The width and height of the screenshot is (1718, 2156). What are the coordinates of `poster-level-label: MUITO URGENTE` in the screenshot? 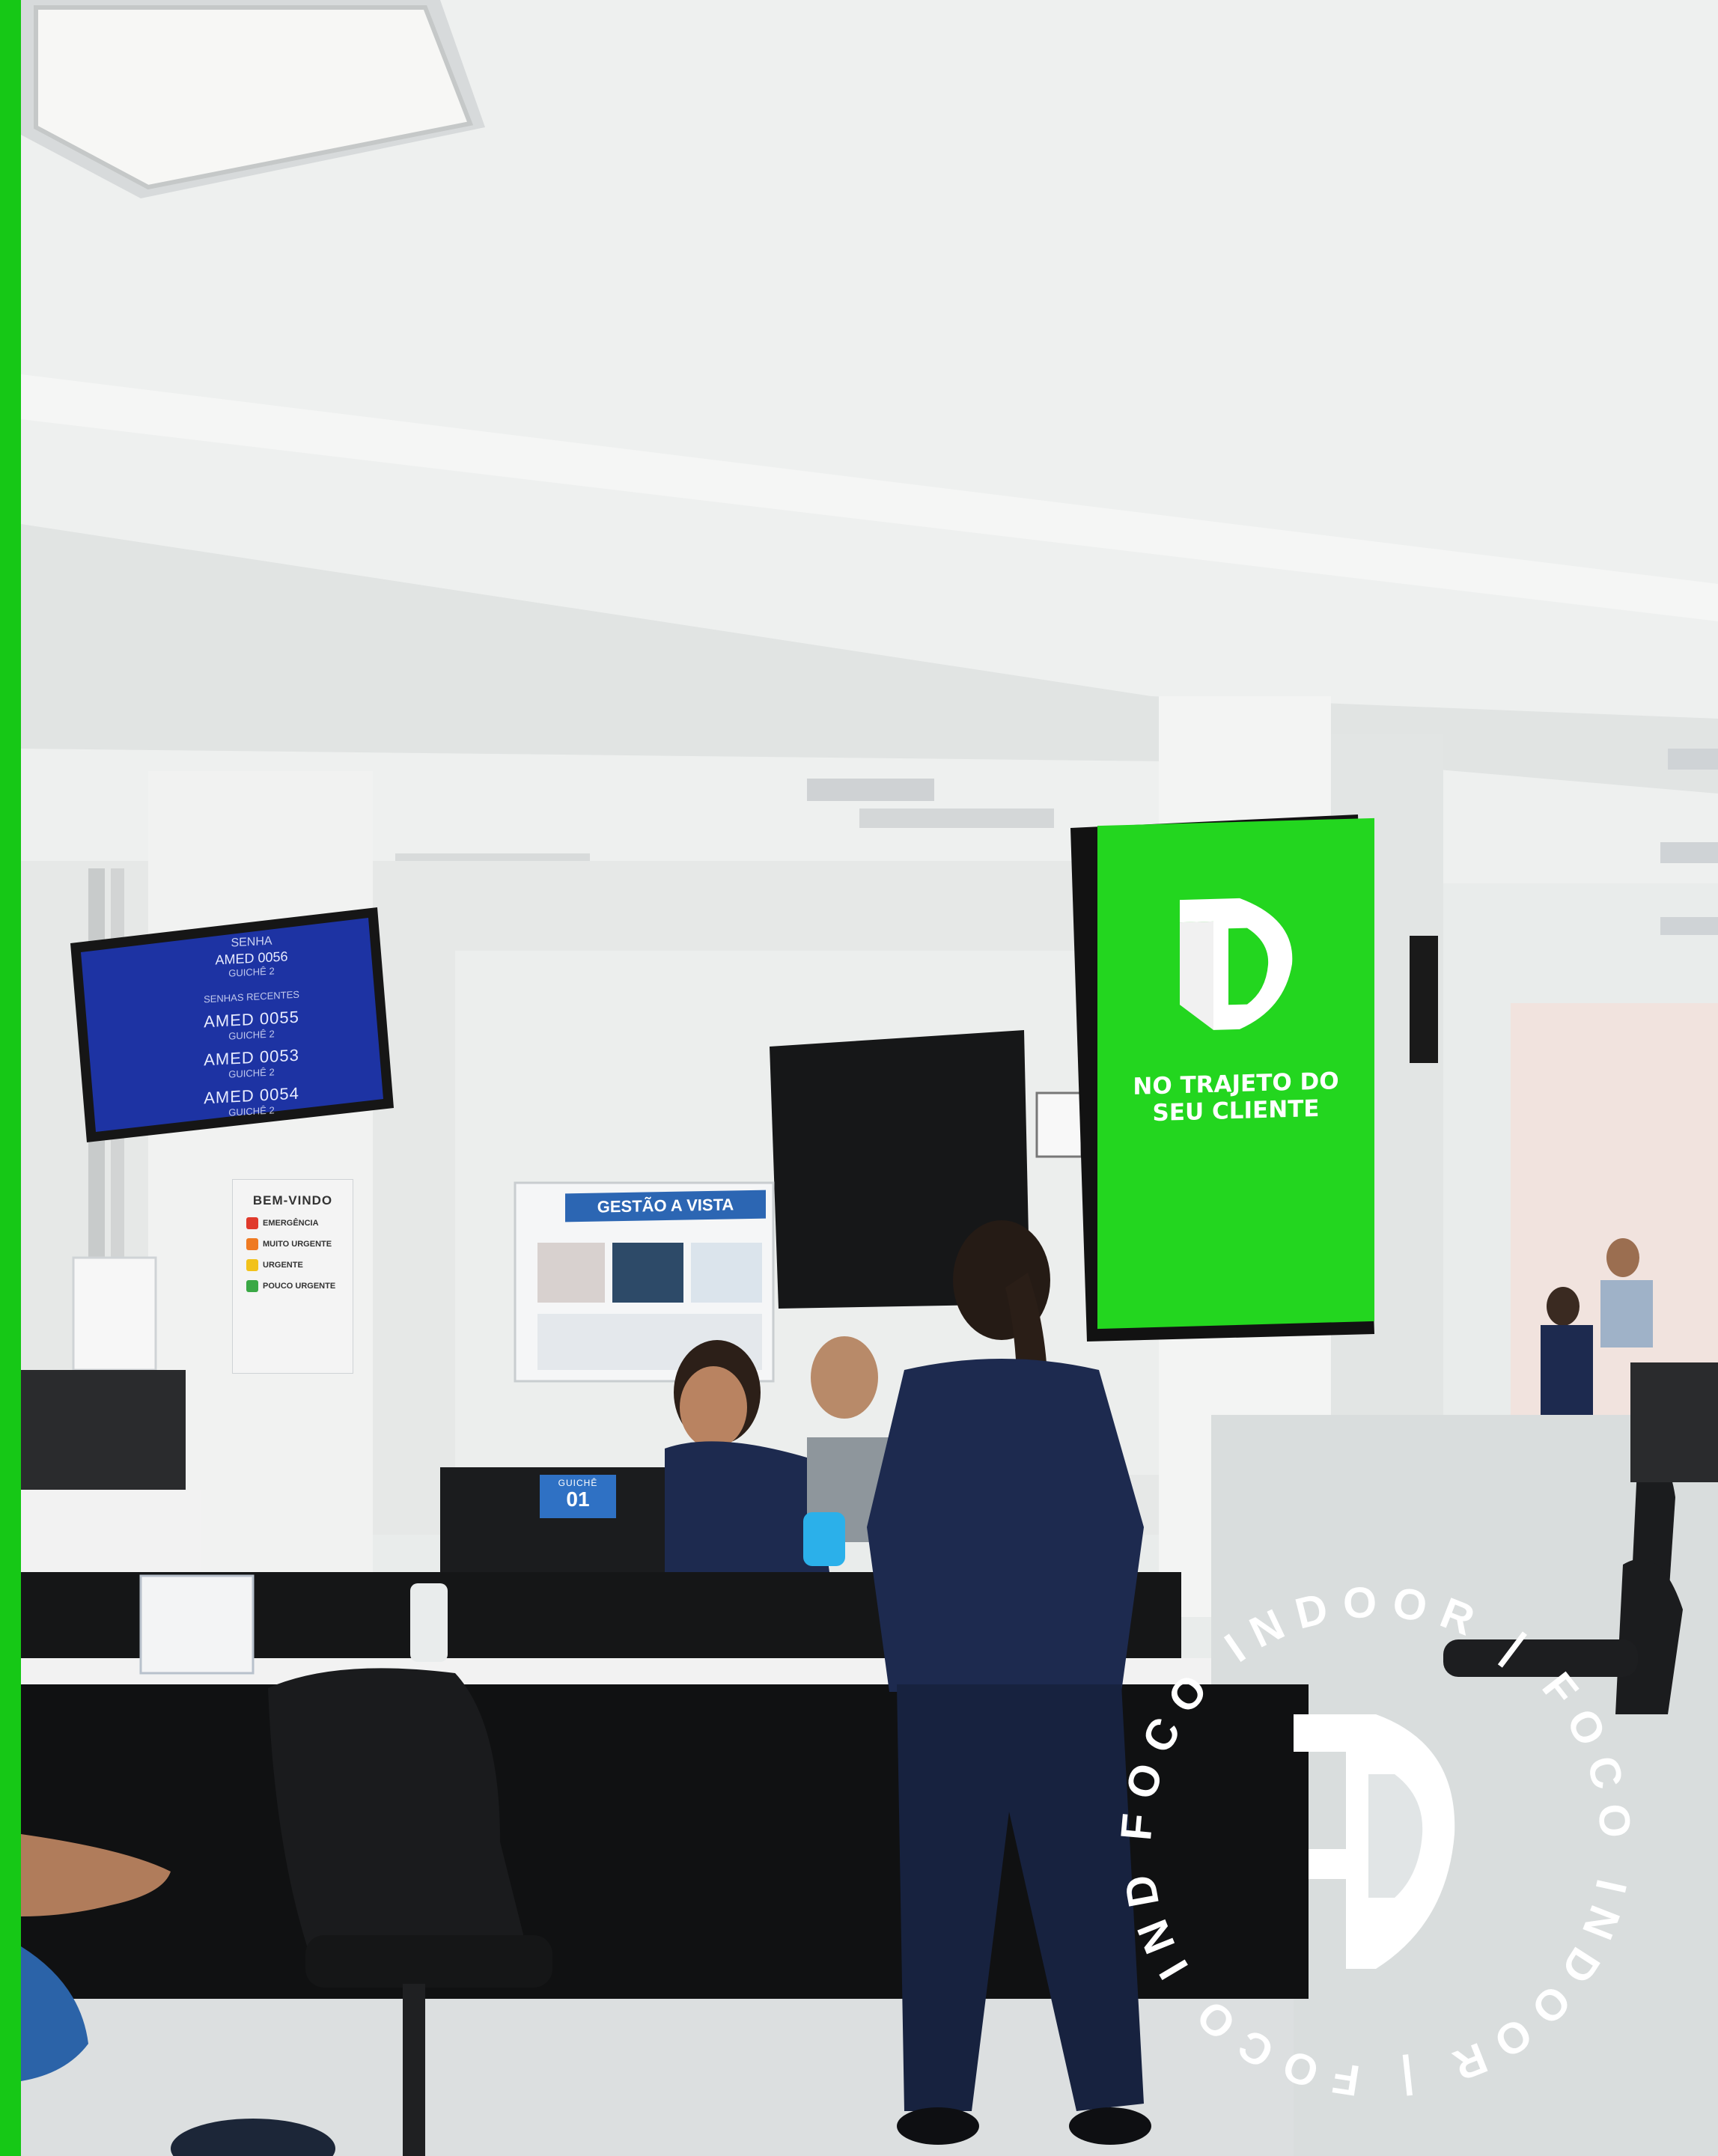 It's located at (297, 1244).